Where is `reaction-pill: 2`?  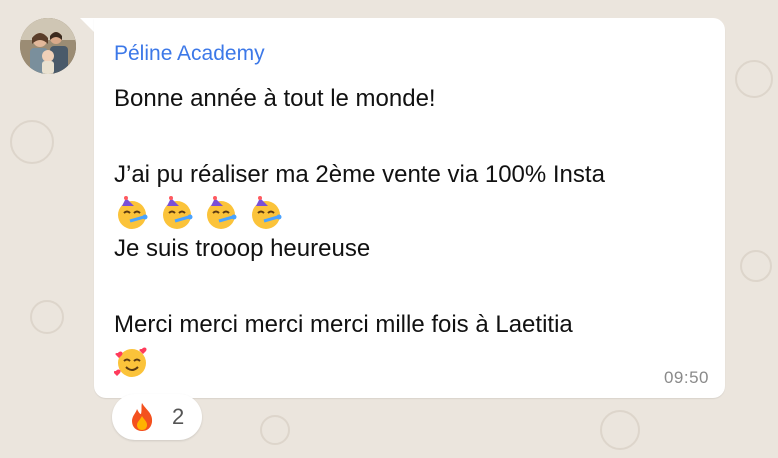
reaction-pill: 2 is located at coordinates (157, 417).